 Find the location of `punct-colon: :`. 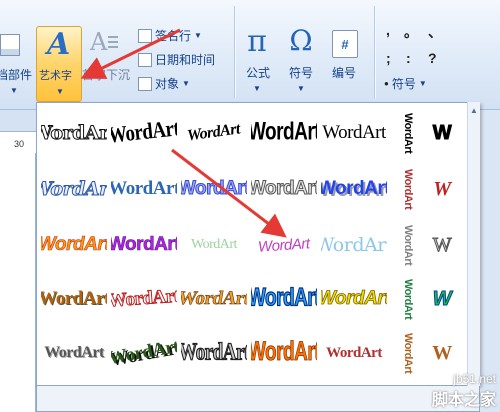

punct-colon: : is located at coordinates (408, 58).